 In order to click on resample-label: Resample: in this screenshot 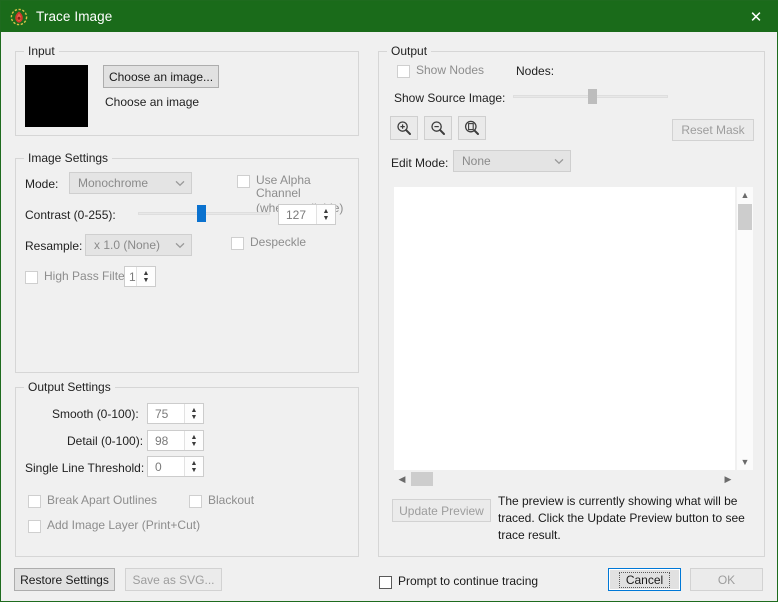, I will do `click(54, 246)`.